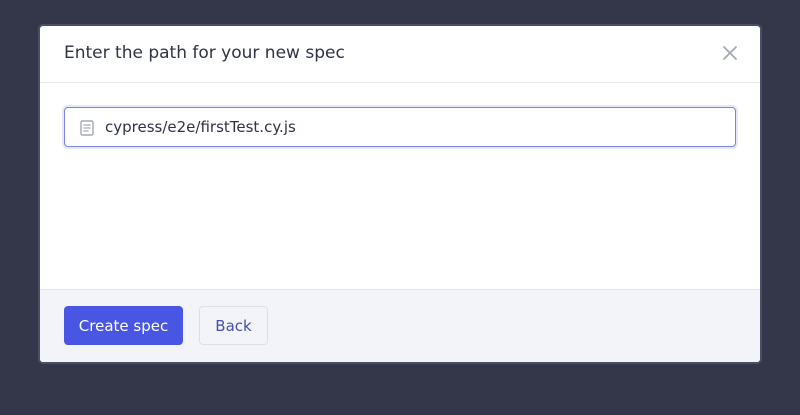 Image resolution: width=800 pixels, height=415 pixels. Describe the element at coordinates (400, 54) in the screenshot. I see `dialog-header: Enter the path for your new spec` at that location.